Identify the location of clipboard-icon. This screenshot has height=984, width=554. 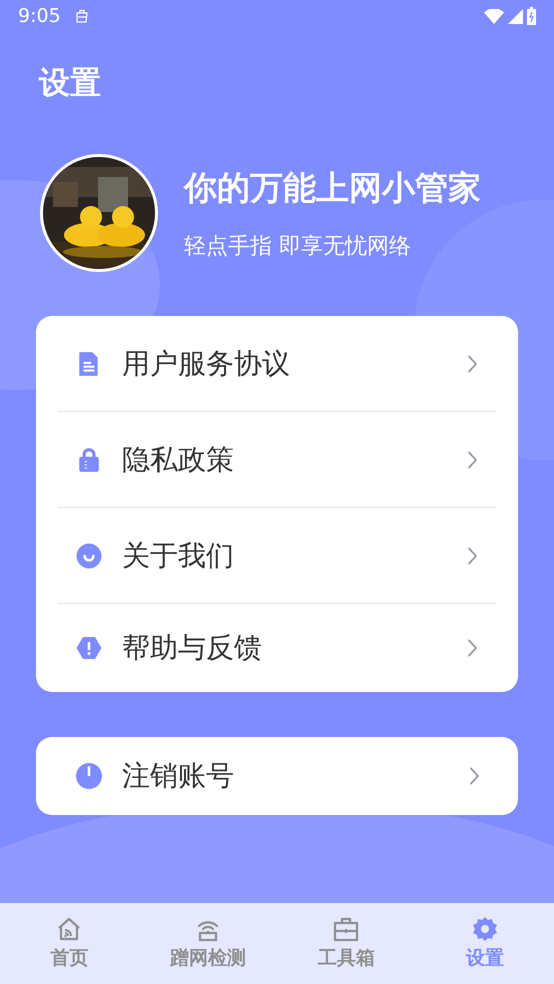
(81, 16).